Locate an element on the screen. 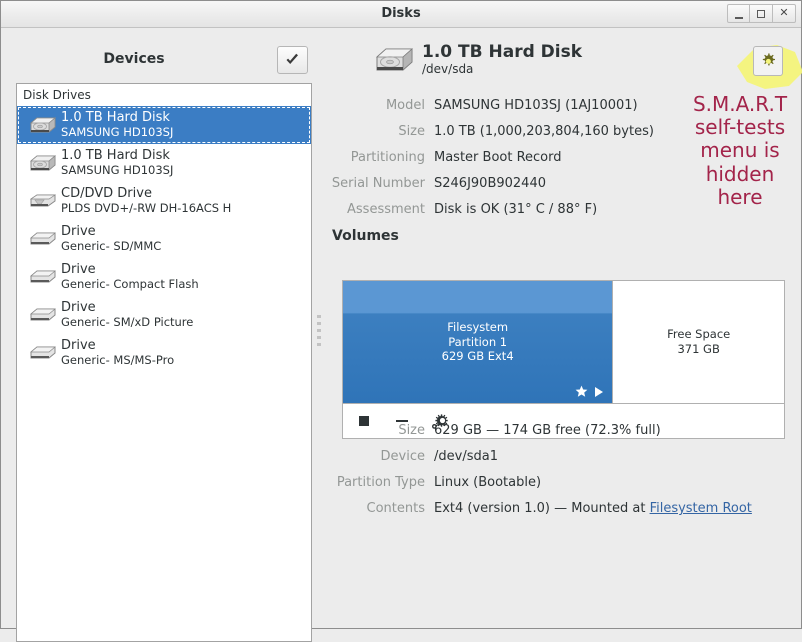  disk-detail-row-size: Size 1.0 TB (1,000,203,804,160 bytes) is located at coordinates (489, 131).